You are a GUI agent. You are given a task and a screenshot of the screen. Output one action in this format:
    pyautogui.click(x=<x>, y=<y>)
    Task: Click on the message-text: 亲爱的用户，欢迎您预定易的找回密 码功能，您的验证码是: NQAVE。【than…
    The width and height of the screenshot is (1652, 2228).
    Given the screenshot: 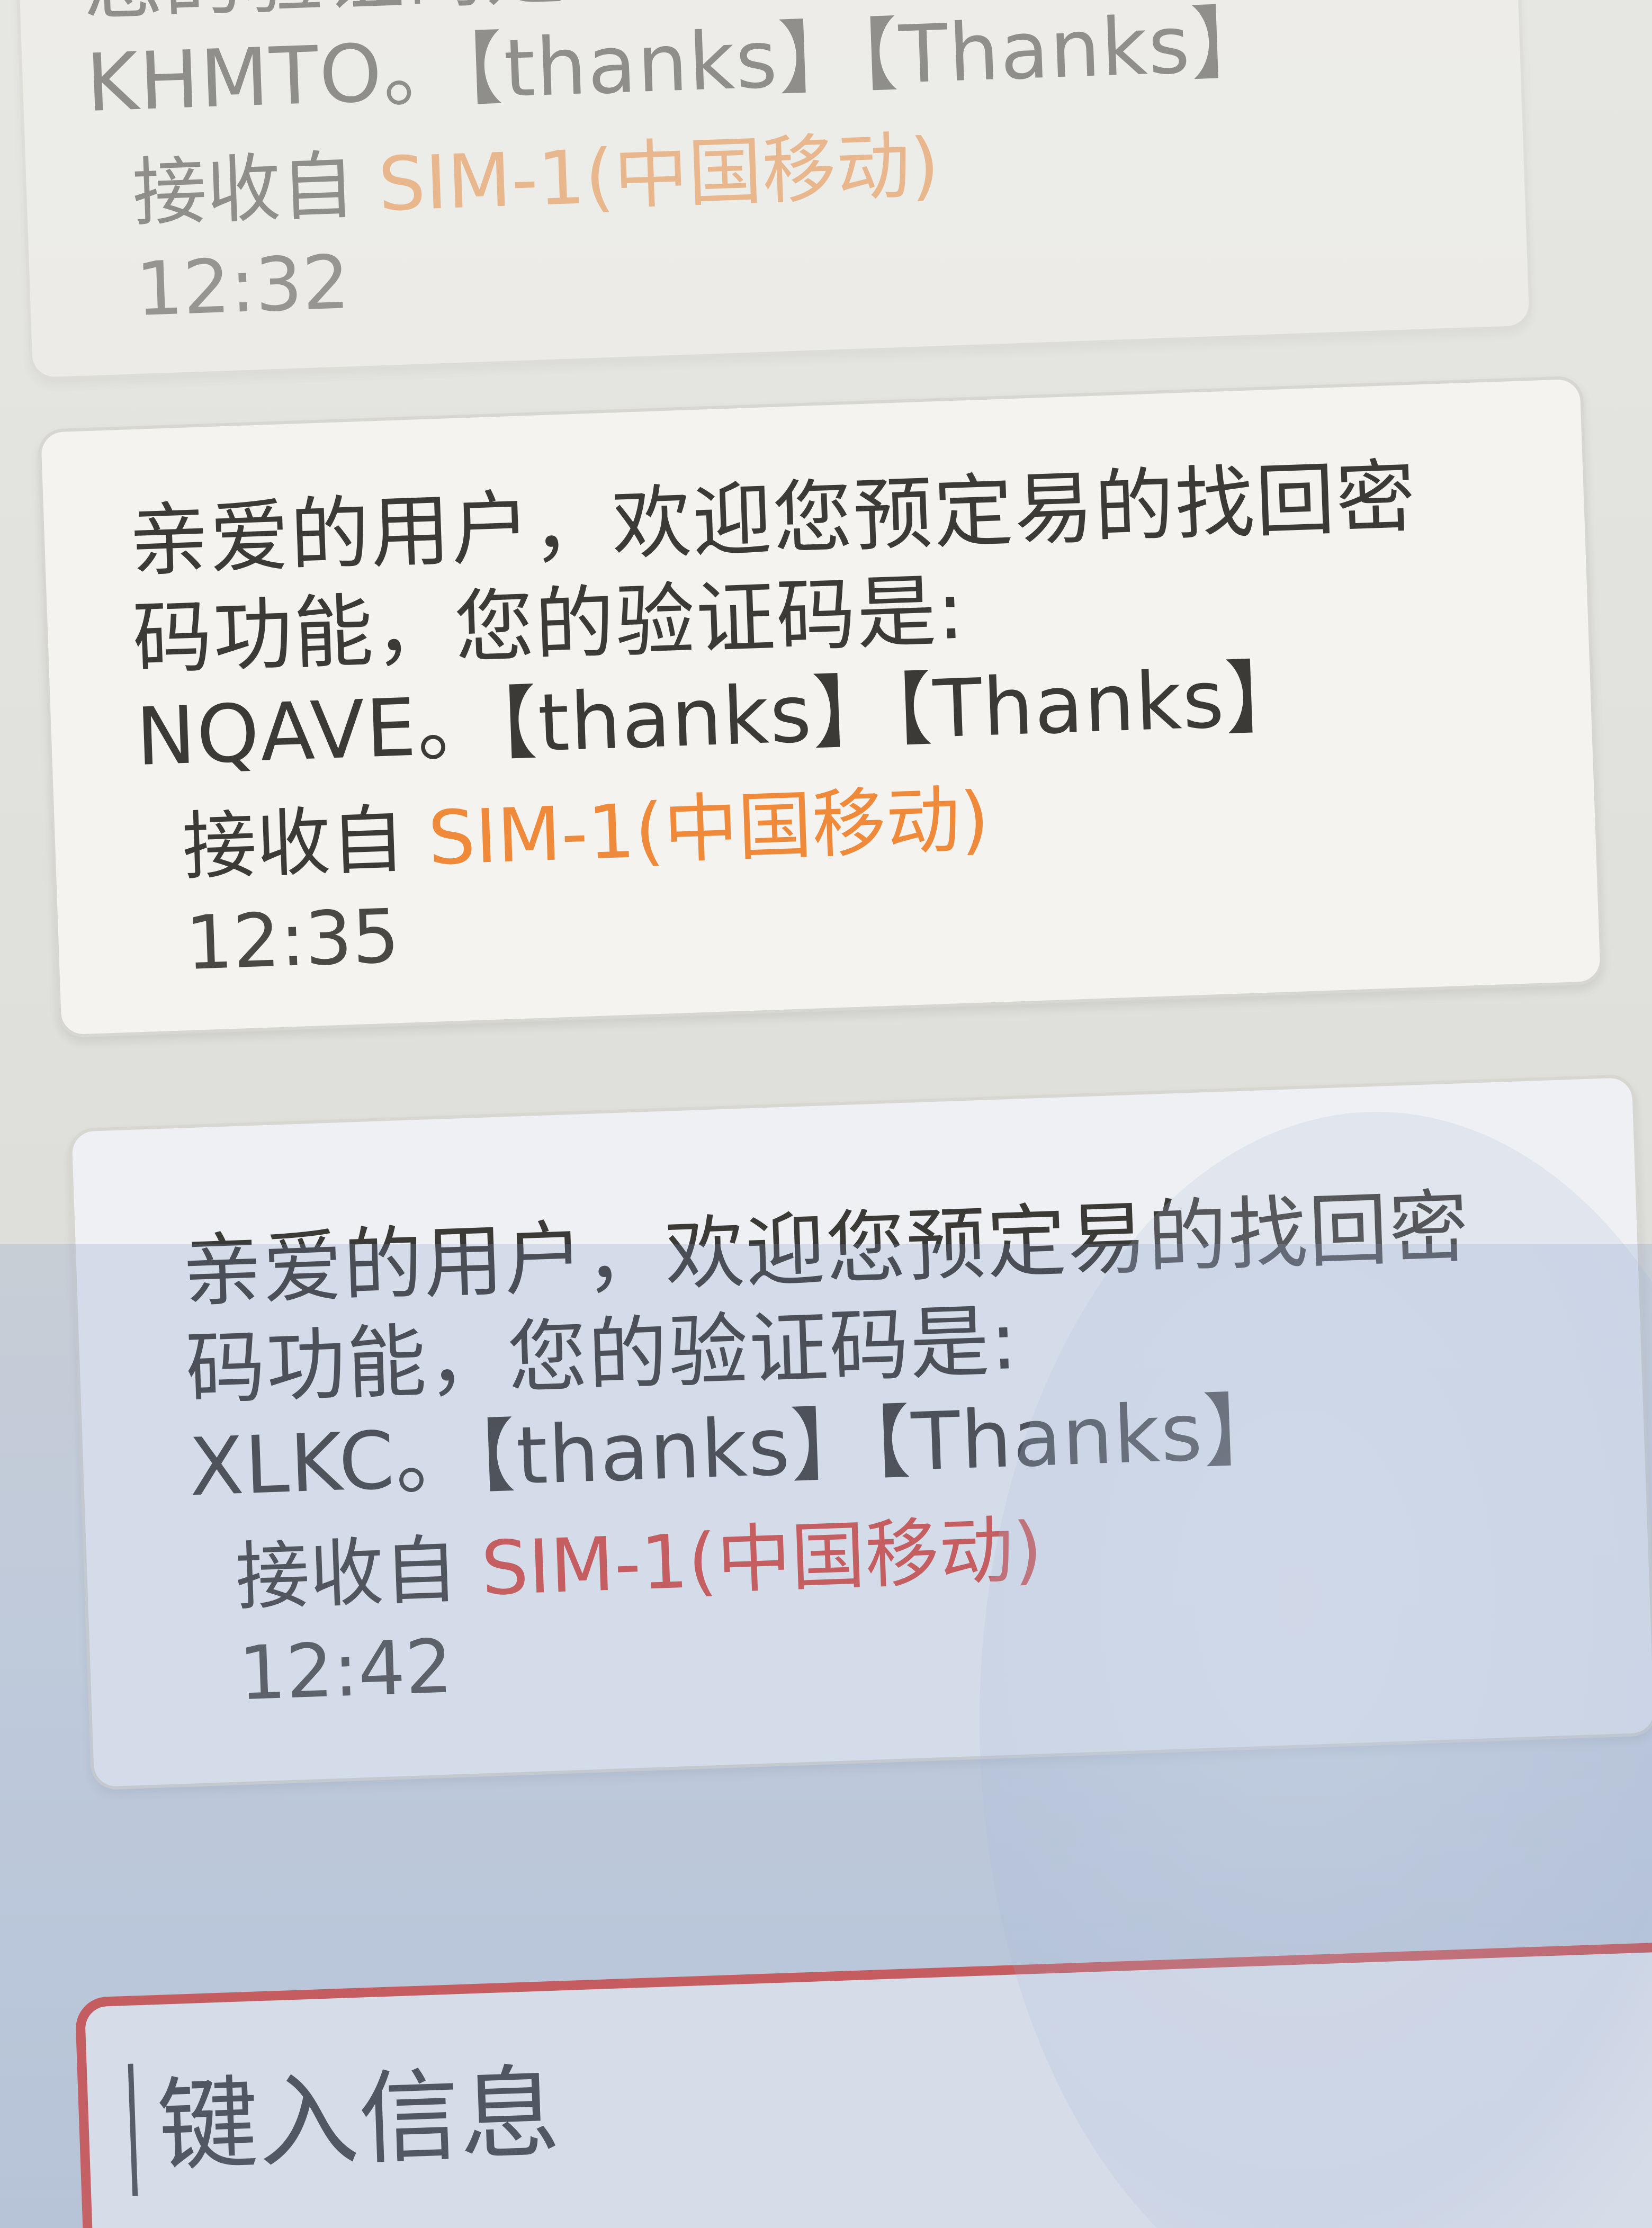 What is the action you would take?
    pyautogui.click(x=773, y=617)
    